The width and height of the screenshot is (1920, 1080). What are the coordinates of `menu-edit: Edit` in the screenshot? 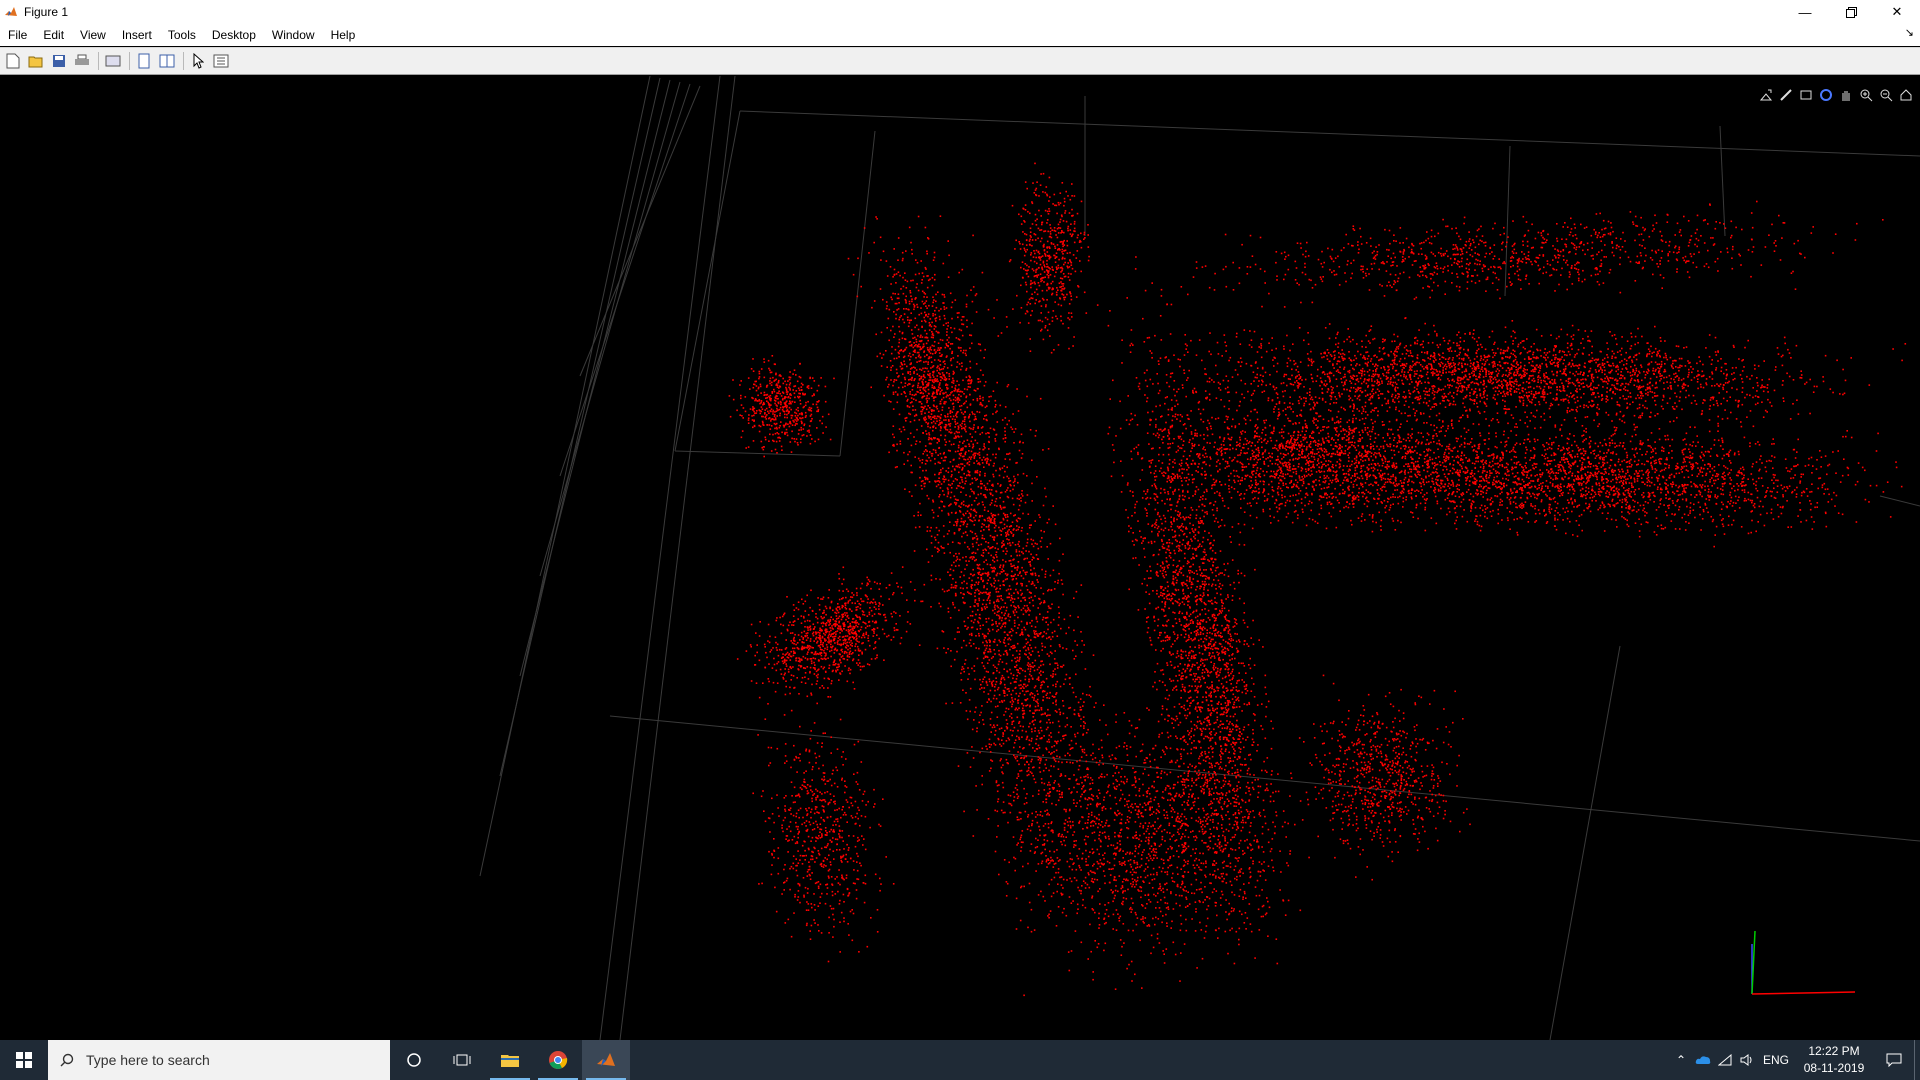 It's located at (53, 35).